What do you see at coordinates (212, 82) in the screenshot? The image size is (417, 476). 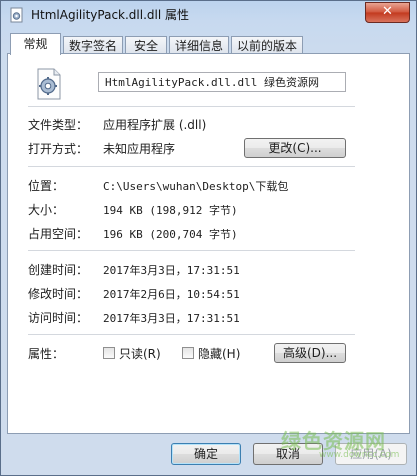 I see `file-name-value: HtmlAgilityPack.dll.dll 绿色资源网` at bounding box center [212, 82].